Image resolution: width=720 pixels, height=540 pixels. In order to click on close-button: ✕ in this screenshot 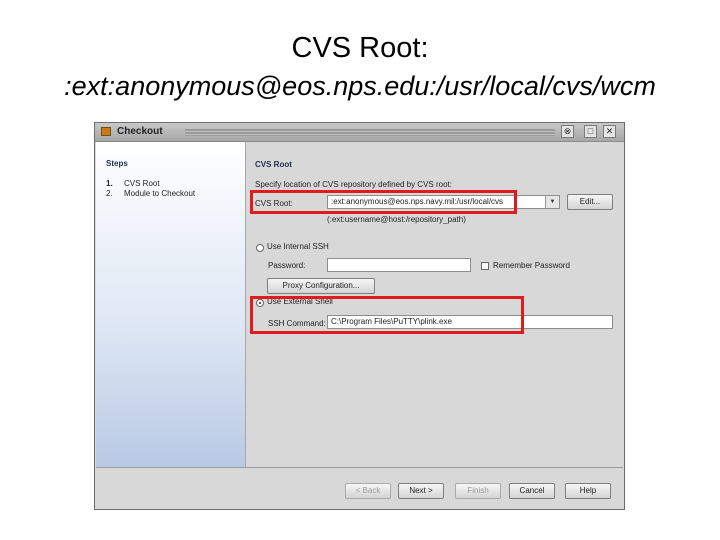, I will do `click(609, 131)`.